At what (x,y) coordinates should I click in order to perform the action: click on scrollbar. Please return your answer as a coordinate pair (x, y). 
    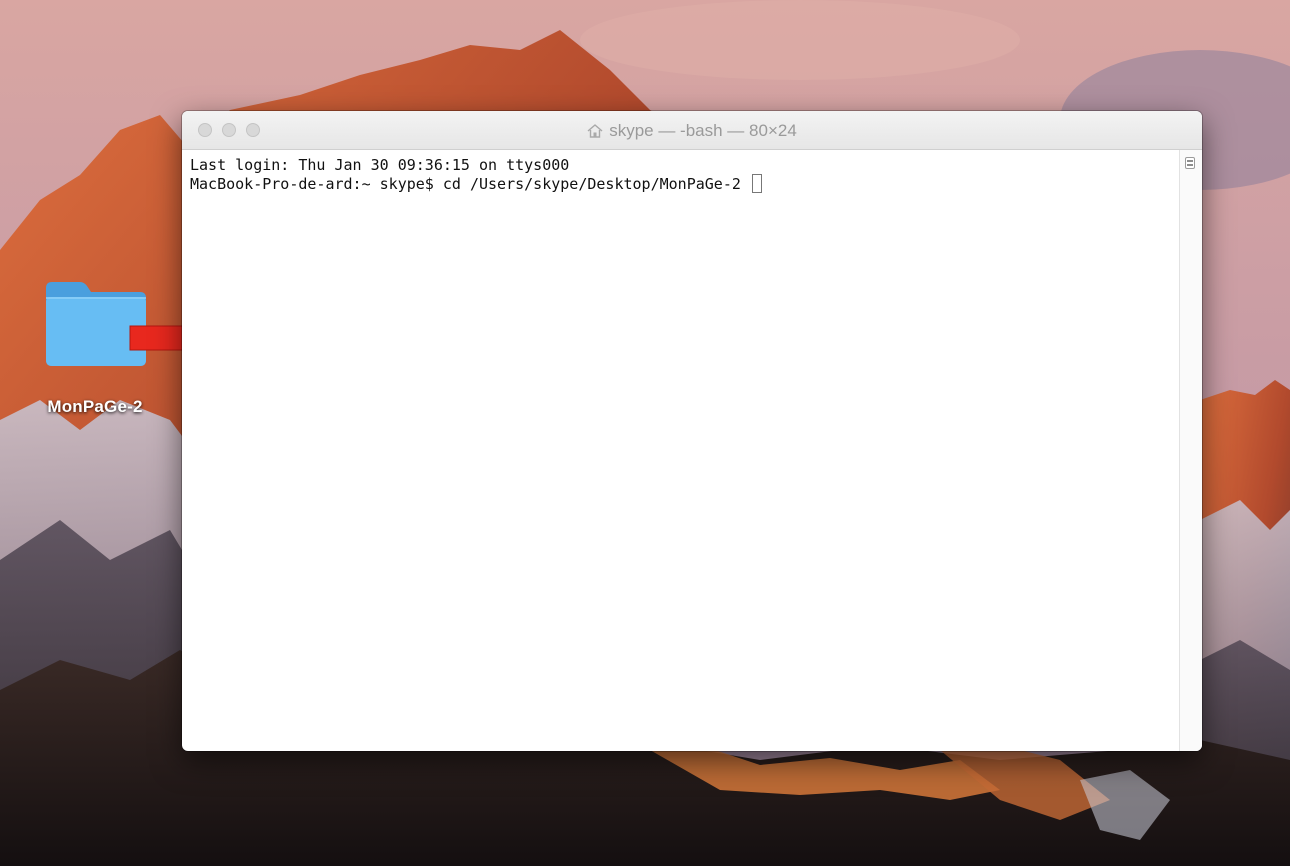
    Looking at the image, I should click on (1190, 450).